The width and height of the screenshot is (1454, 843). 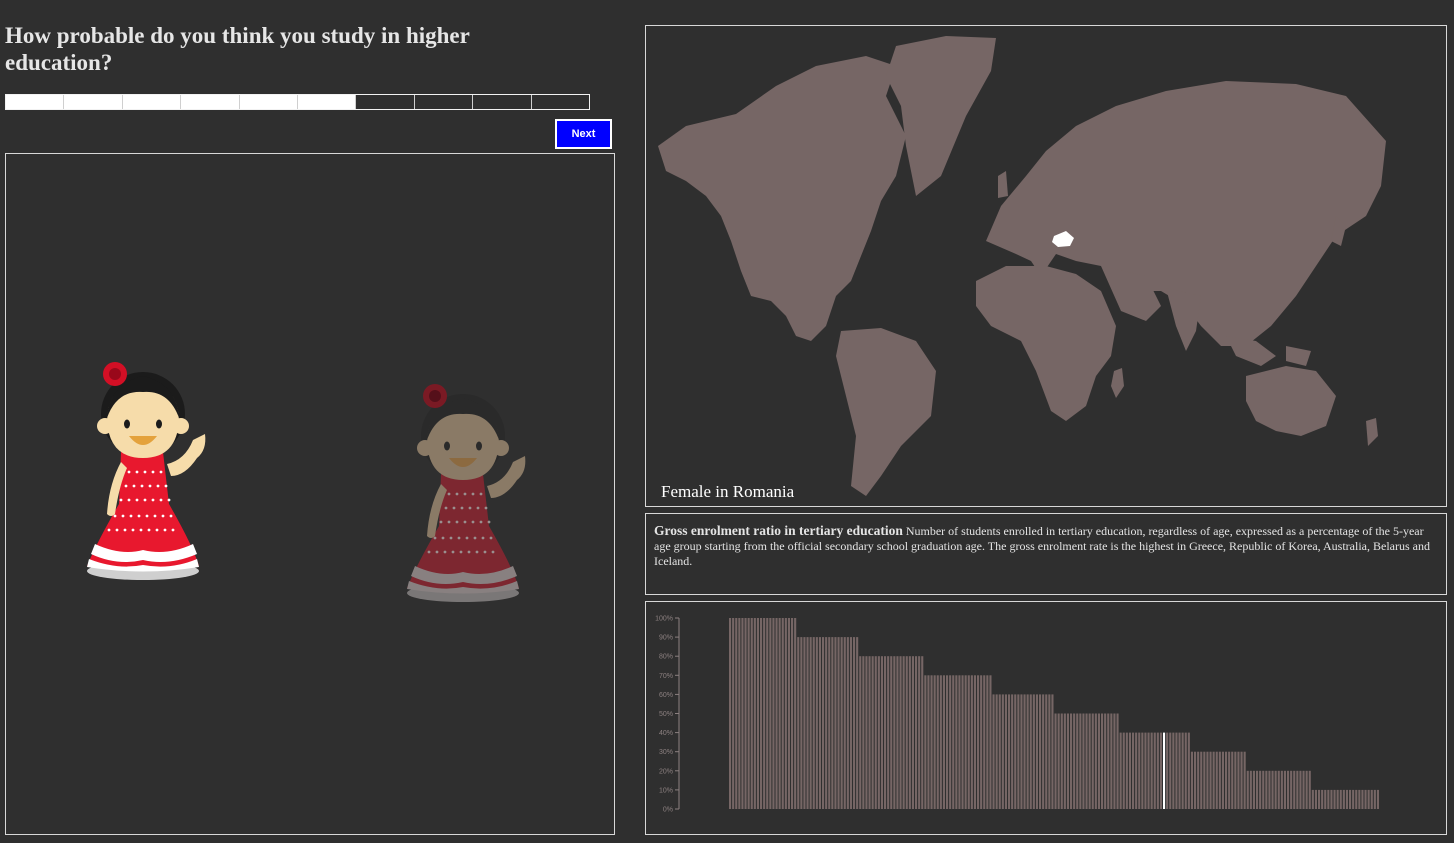 What do you see at coordinates (468, 492) in the screenshot?
I see `female-character-darker` at bounding box center [468, 492].